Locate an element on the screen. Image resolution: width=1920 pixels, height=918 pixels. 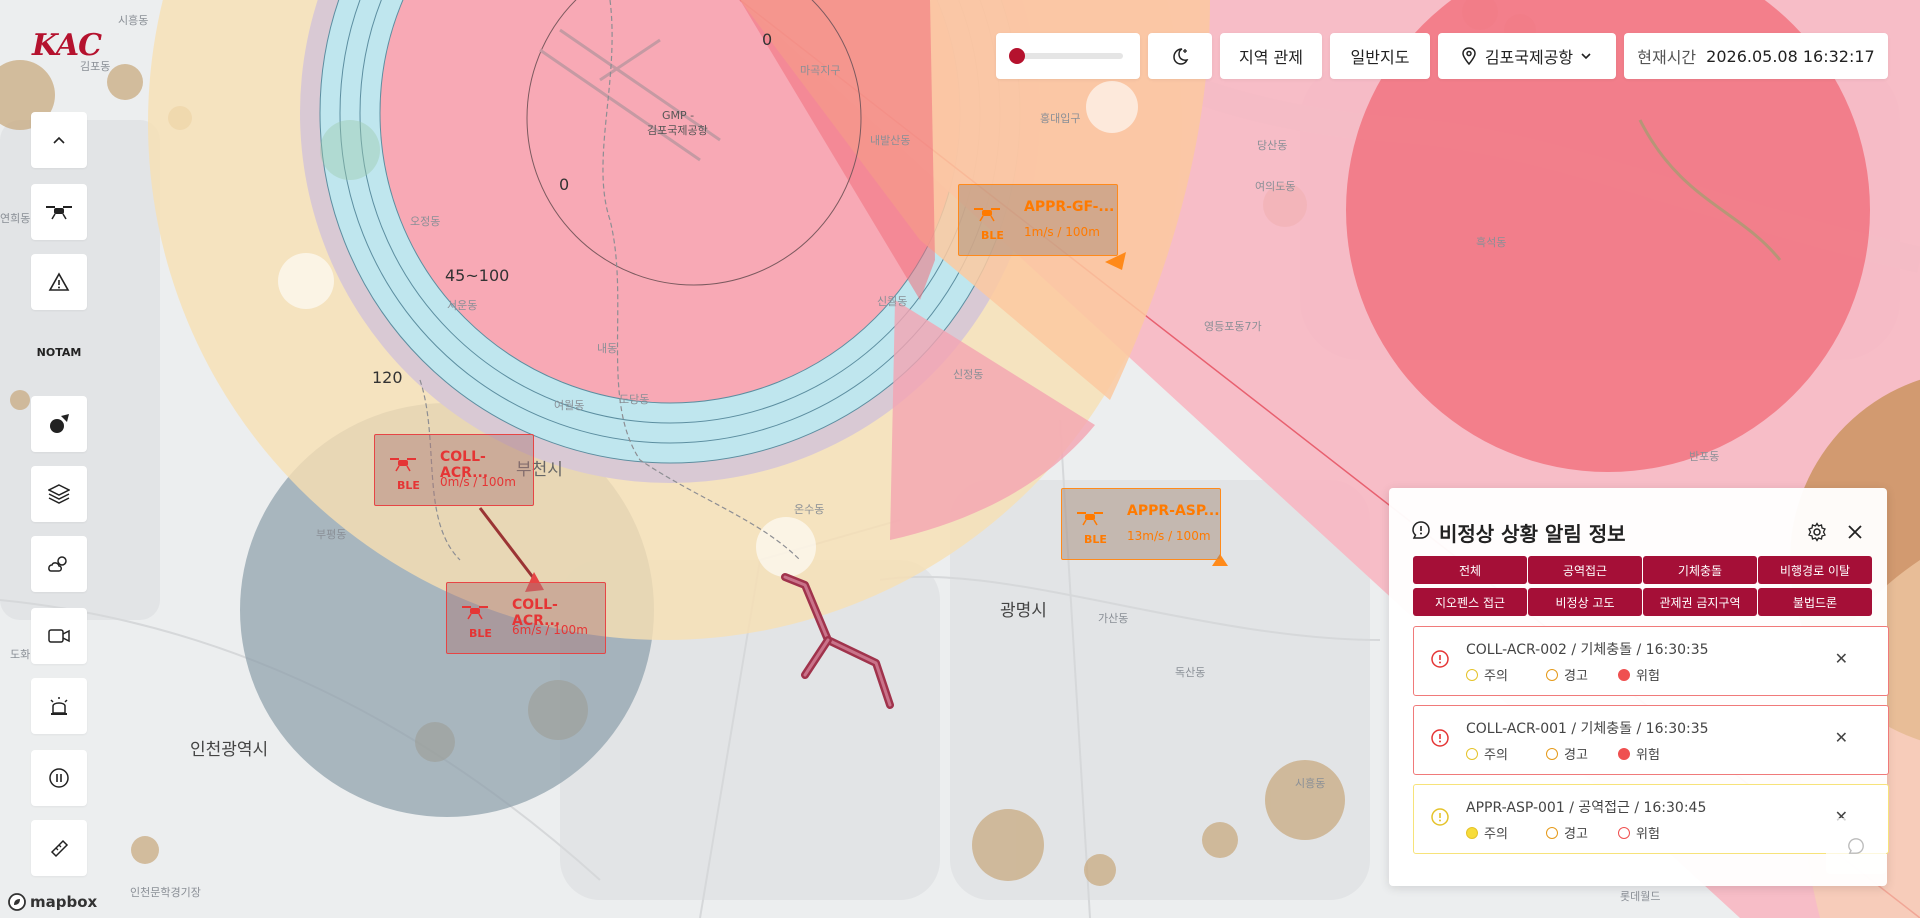
current-time-label: 현재시간 is located at coordinates (1667, 57).